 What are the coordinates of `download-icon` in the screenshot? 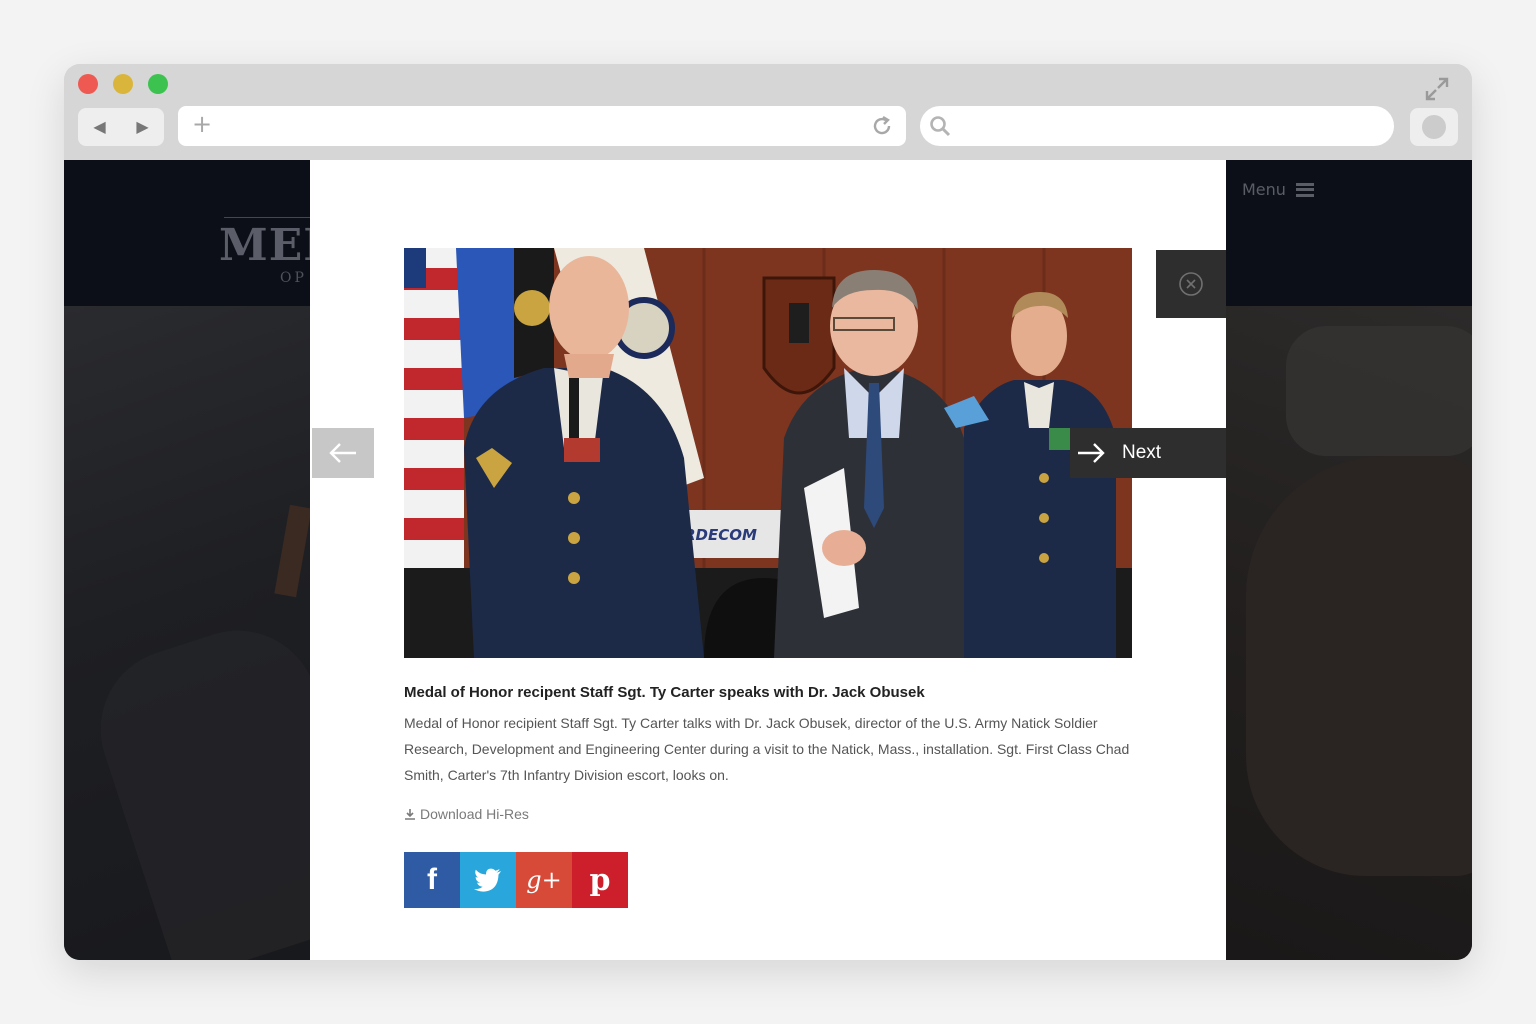 It's located at (410, 814).